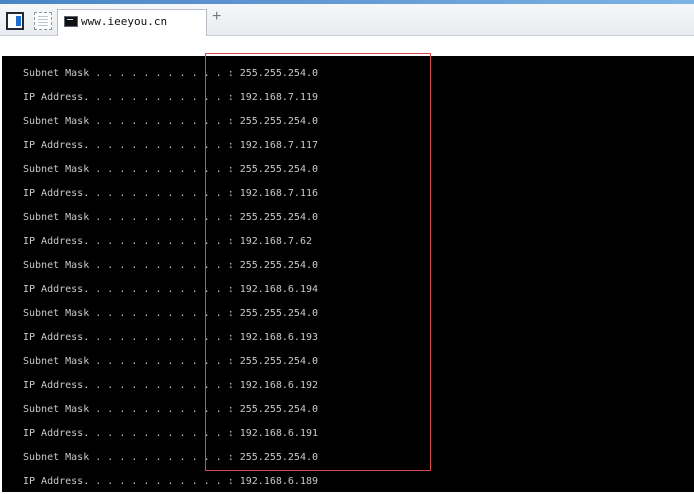 This screenshot has height=494, width=694. I want to click on tab-terminal: www.ieeyou.cn, so click(132, 22).